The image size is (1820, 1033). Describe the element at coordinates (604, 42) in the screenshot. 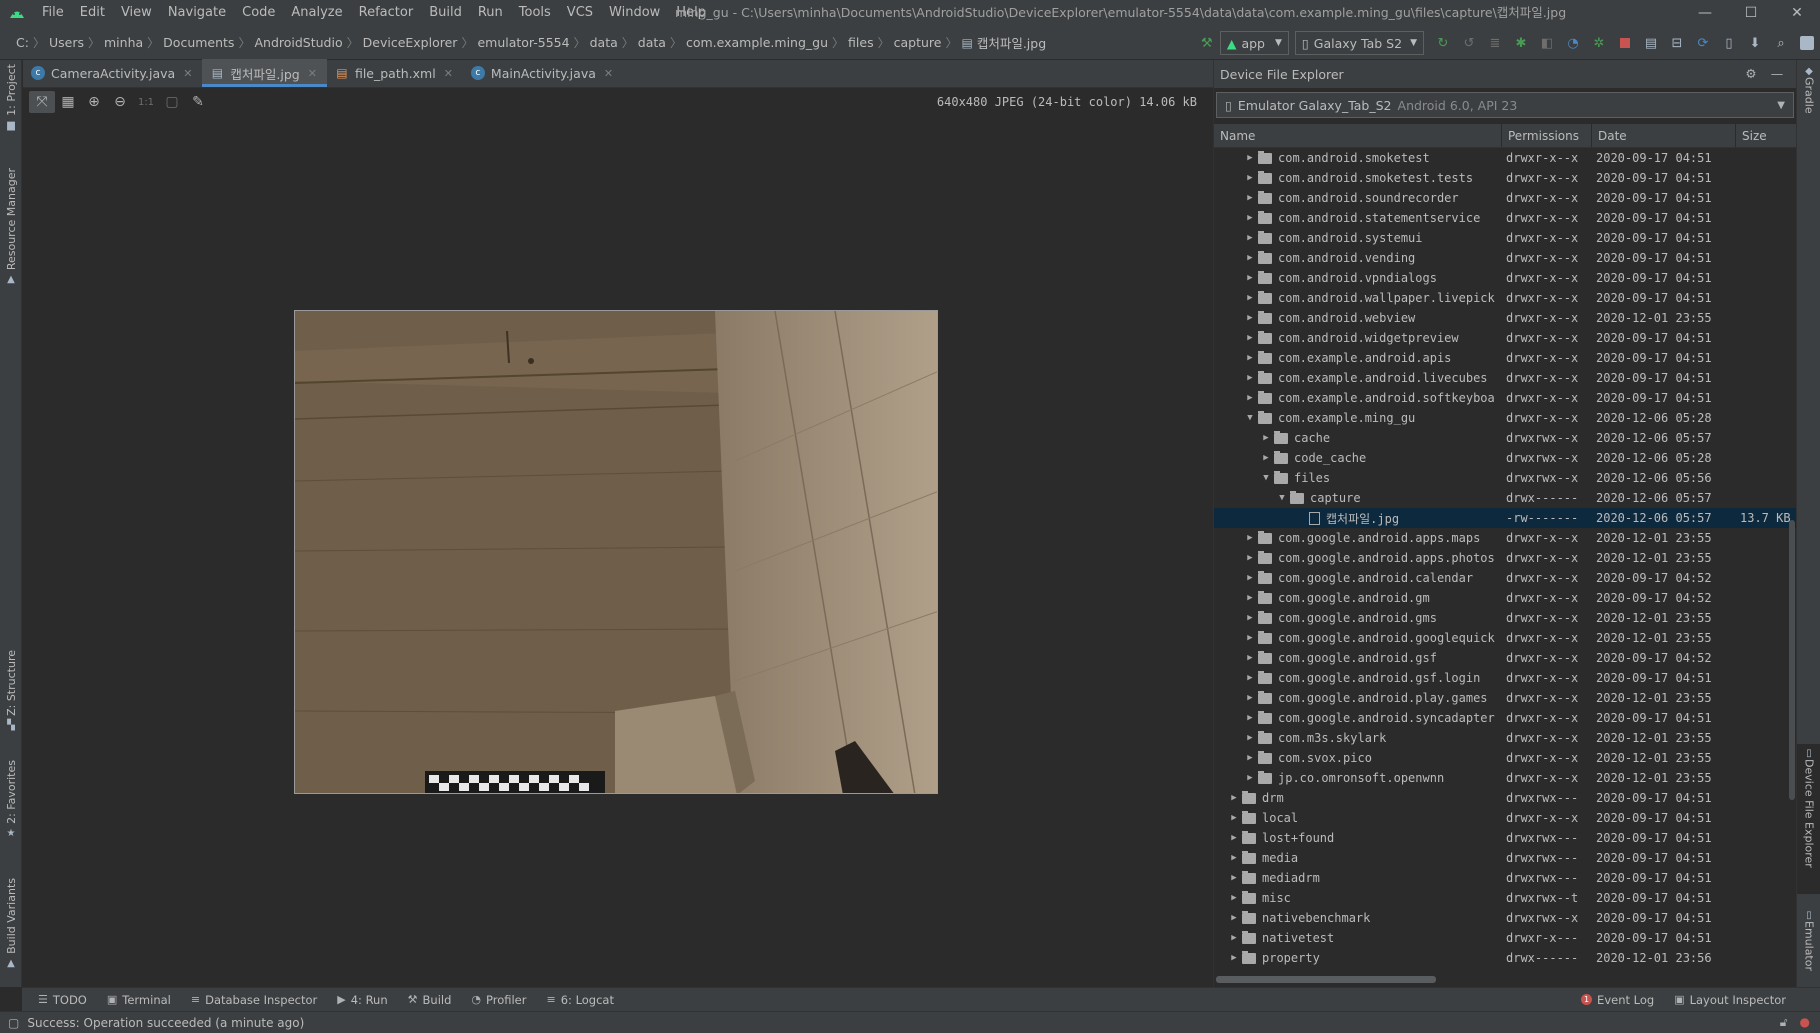

I see `breadcrumb-item: data` at that location.